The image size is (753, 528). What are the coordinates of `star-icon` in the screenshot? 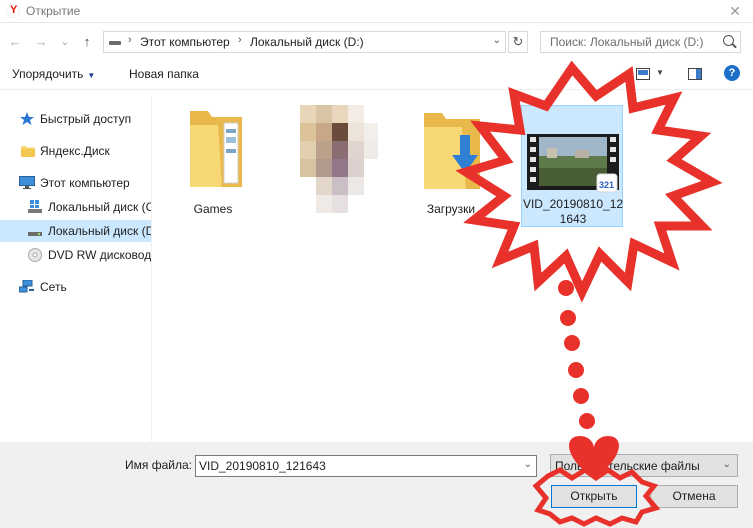 It's located at (27, 118).